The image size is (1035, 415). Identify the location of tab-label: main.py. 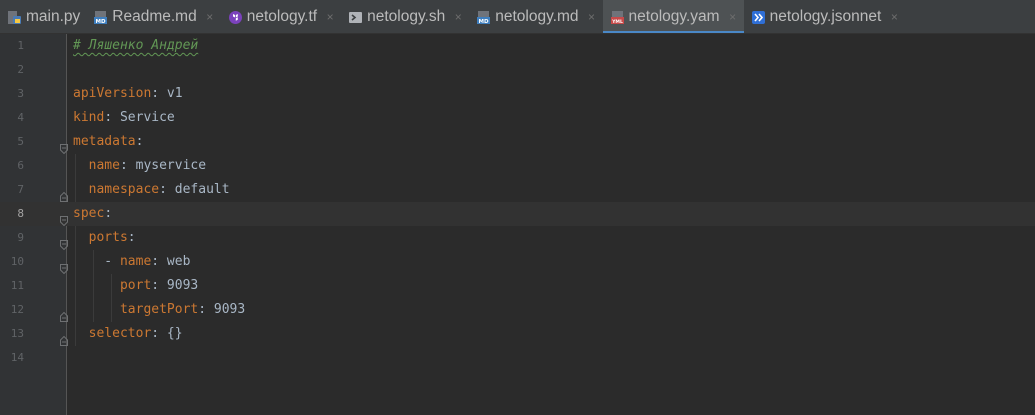
(53, 16).